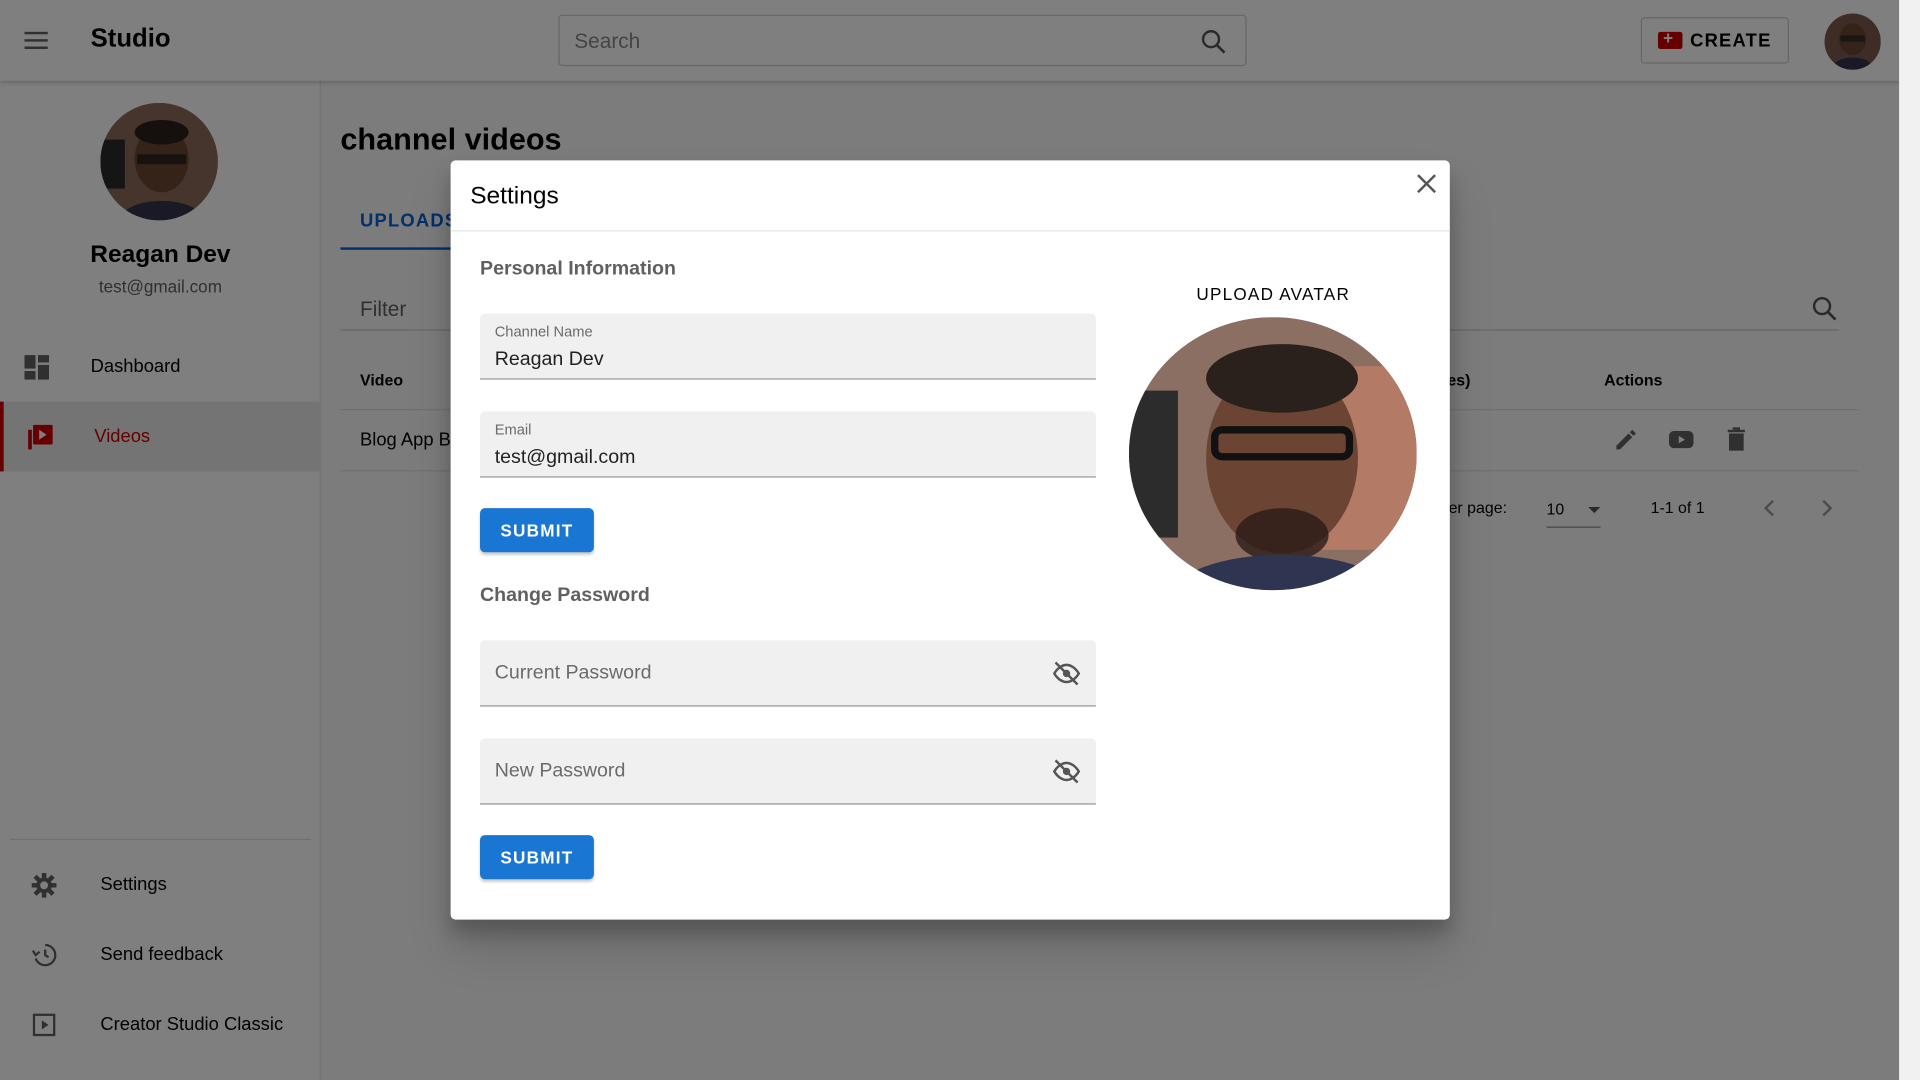 The image size is (1920, 1080). Describe the element at coordinates (1426, 183) in the screenshot. I see `close-icon` at that location.